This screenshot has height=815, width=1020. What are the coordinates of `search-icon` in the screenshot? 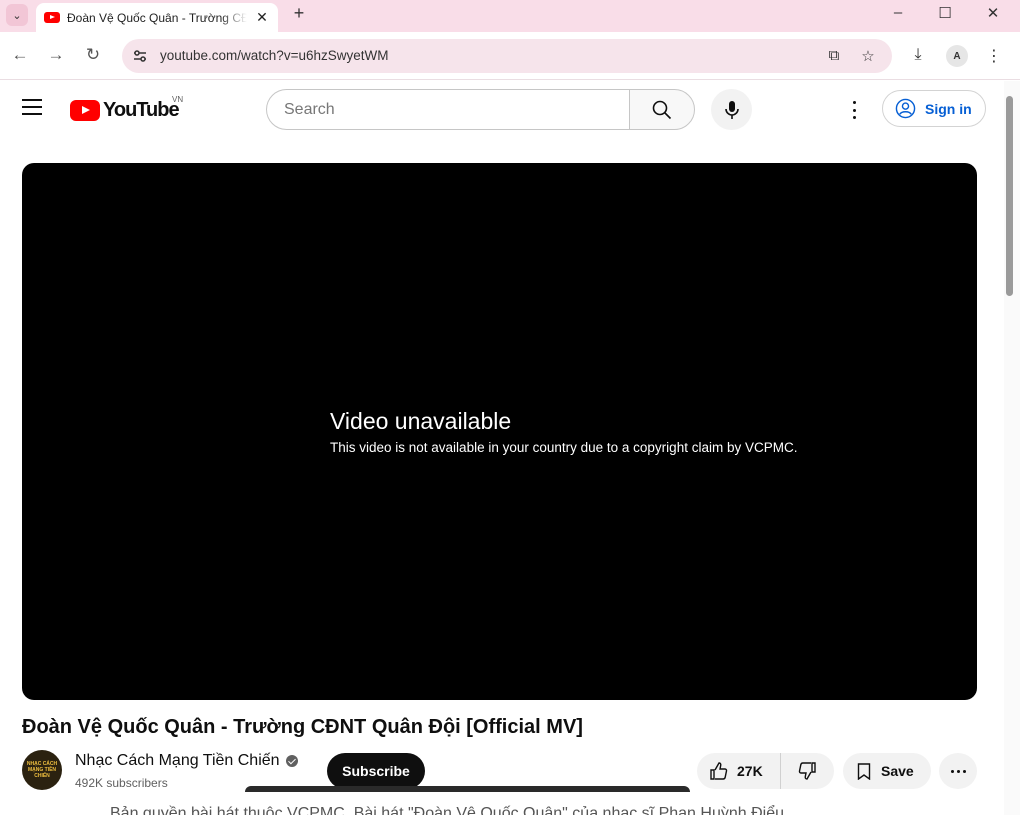 It's located at (662, 109).